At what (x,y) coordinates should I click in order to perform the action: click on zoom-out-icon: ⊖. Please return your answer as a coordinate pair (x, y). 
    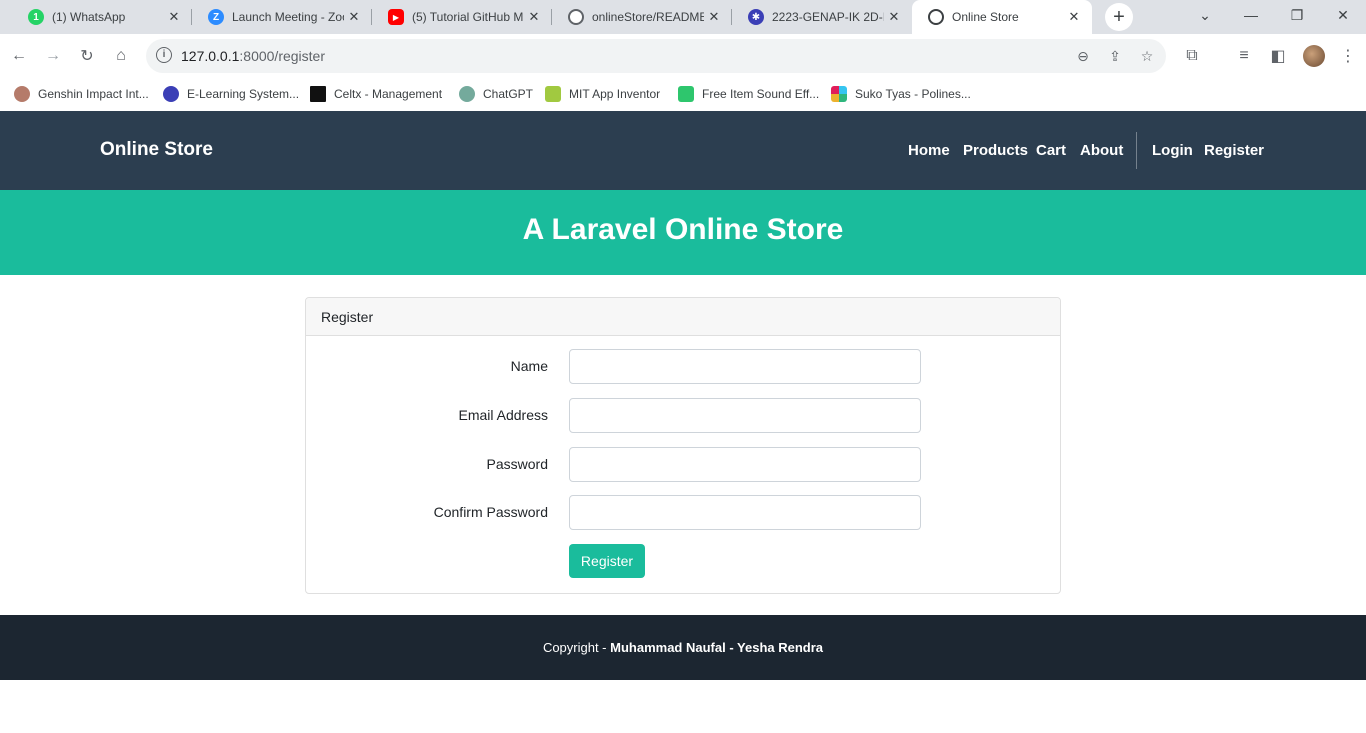
    Looking at the image, I should click on (1083, 56).